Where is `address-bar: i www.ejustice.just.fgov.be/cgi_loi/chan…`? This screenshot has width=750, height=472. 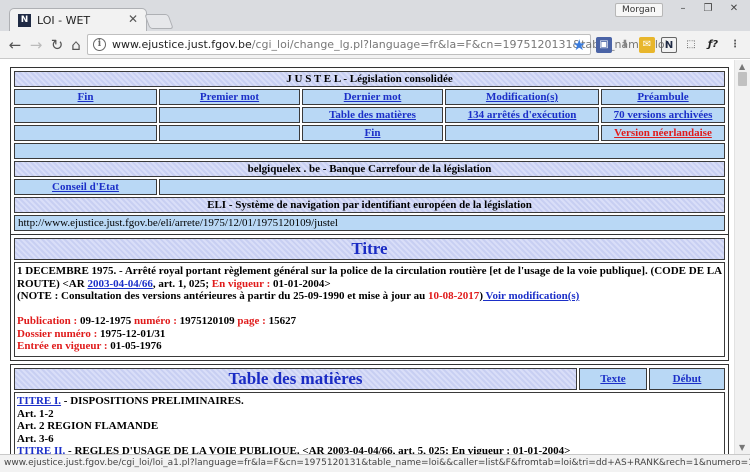
address-bar: i www.ejustice.just.fgov.be/cgi_loi/chan… is located at coordinates (377, 44).